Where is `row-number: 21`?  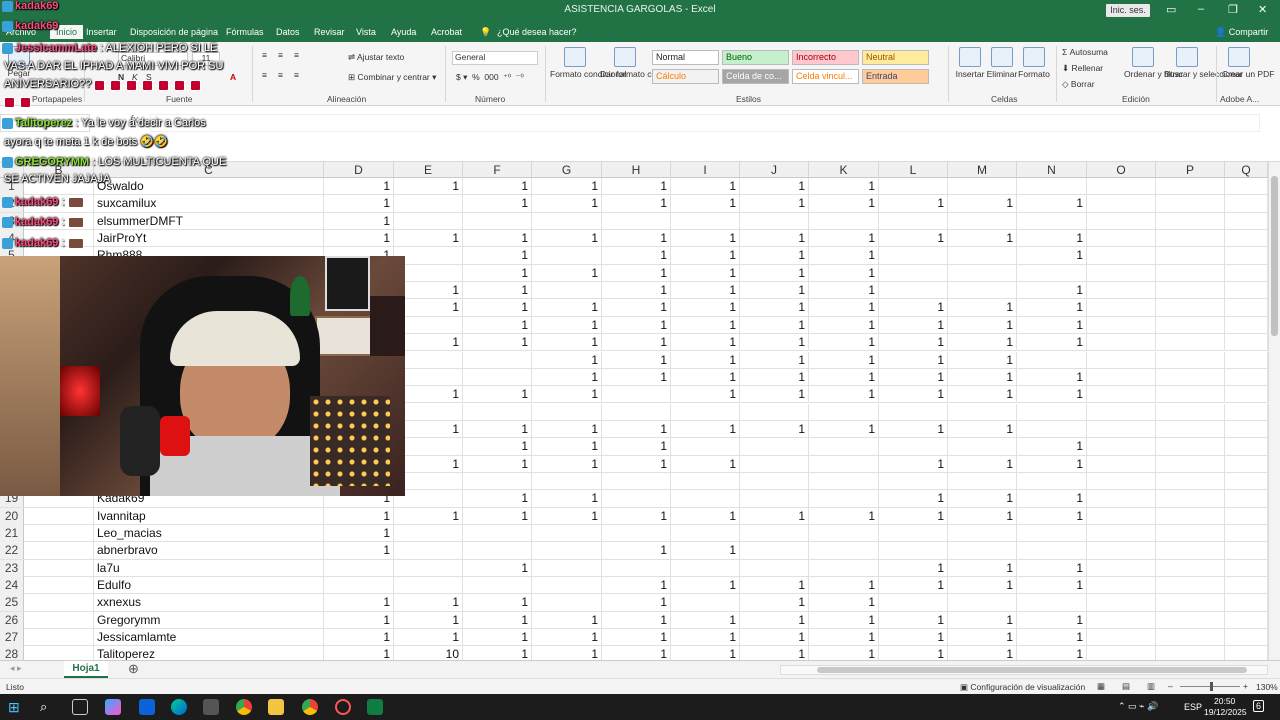 row-number: 21 is located at coordinates (12, 533).